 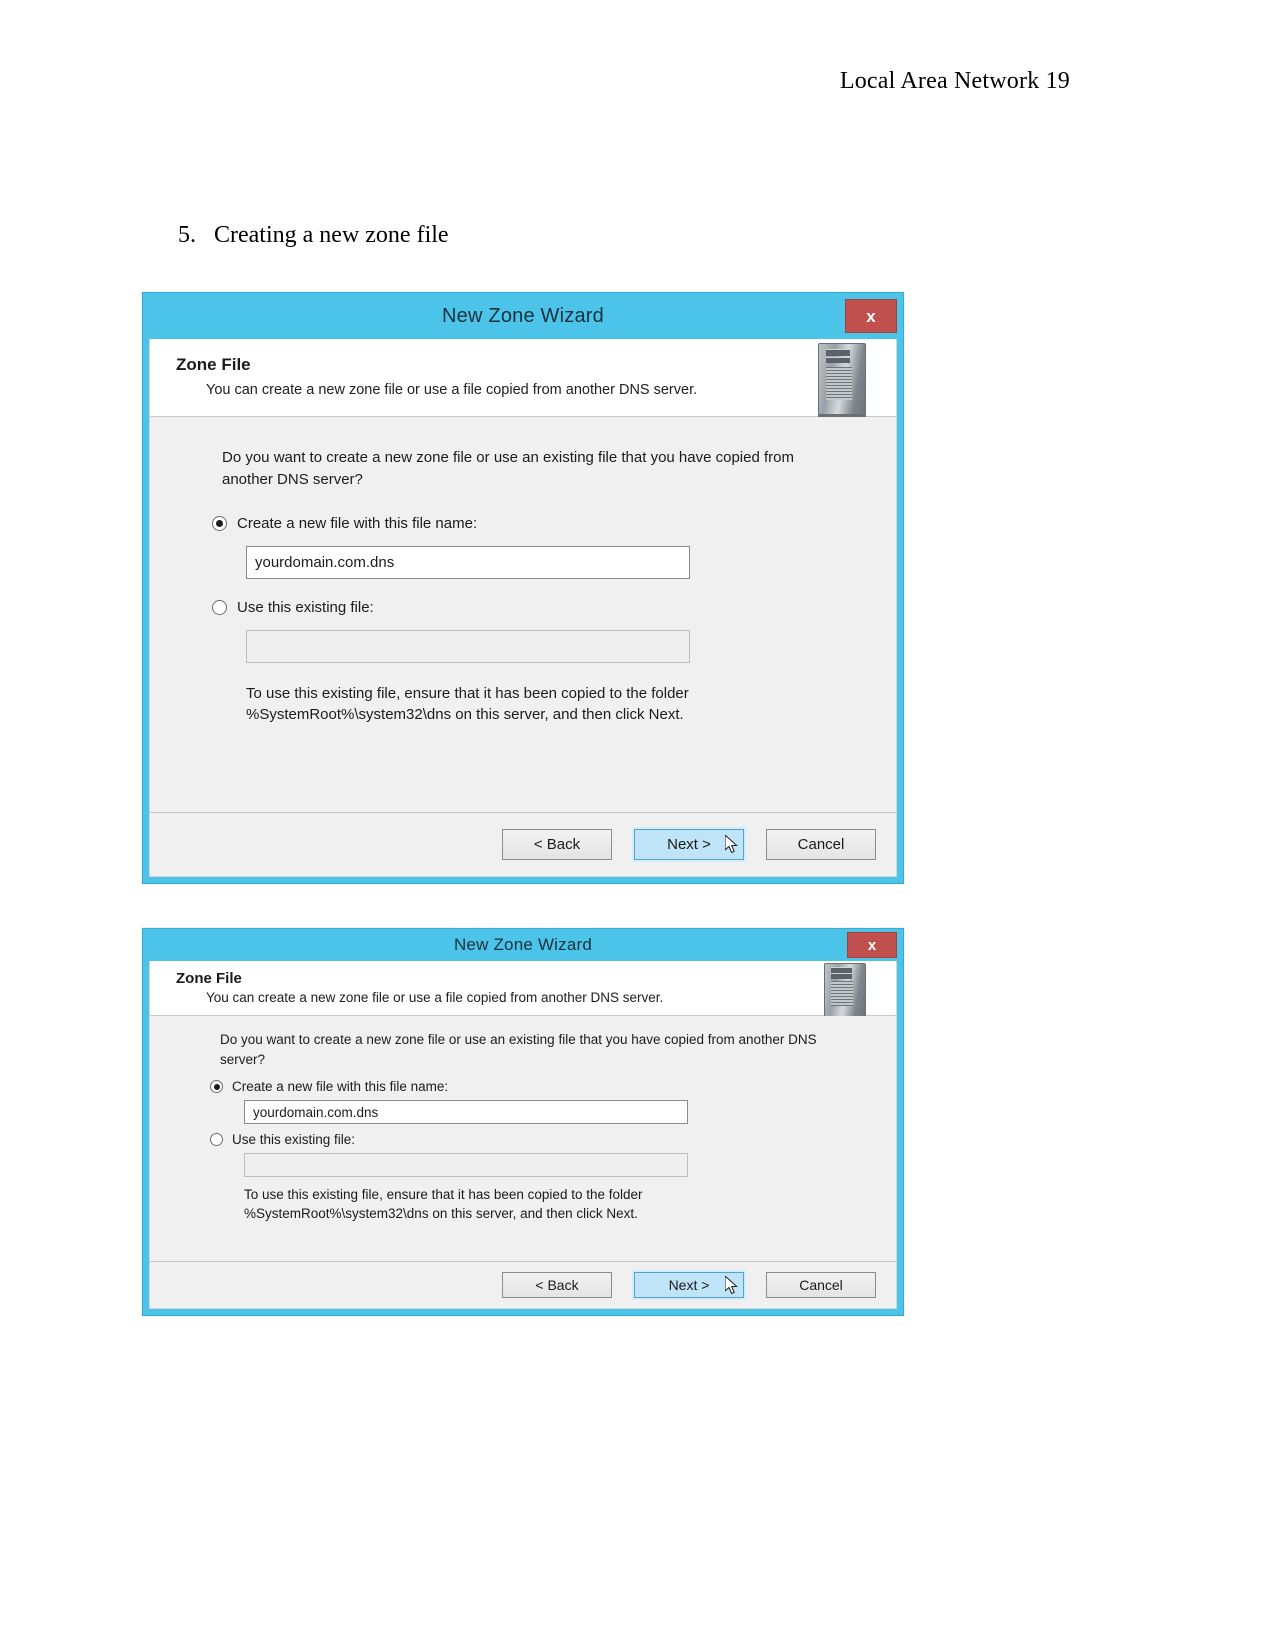 What do you see at coordinates (954, 81) in the screenshot?
I see `page-header: Local Area Network 19` at bounding box center [954, 81].